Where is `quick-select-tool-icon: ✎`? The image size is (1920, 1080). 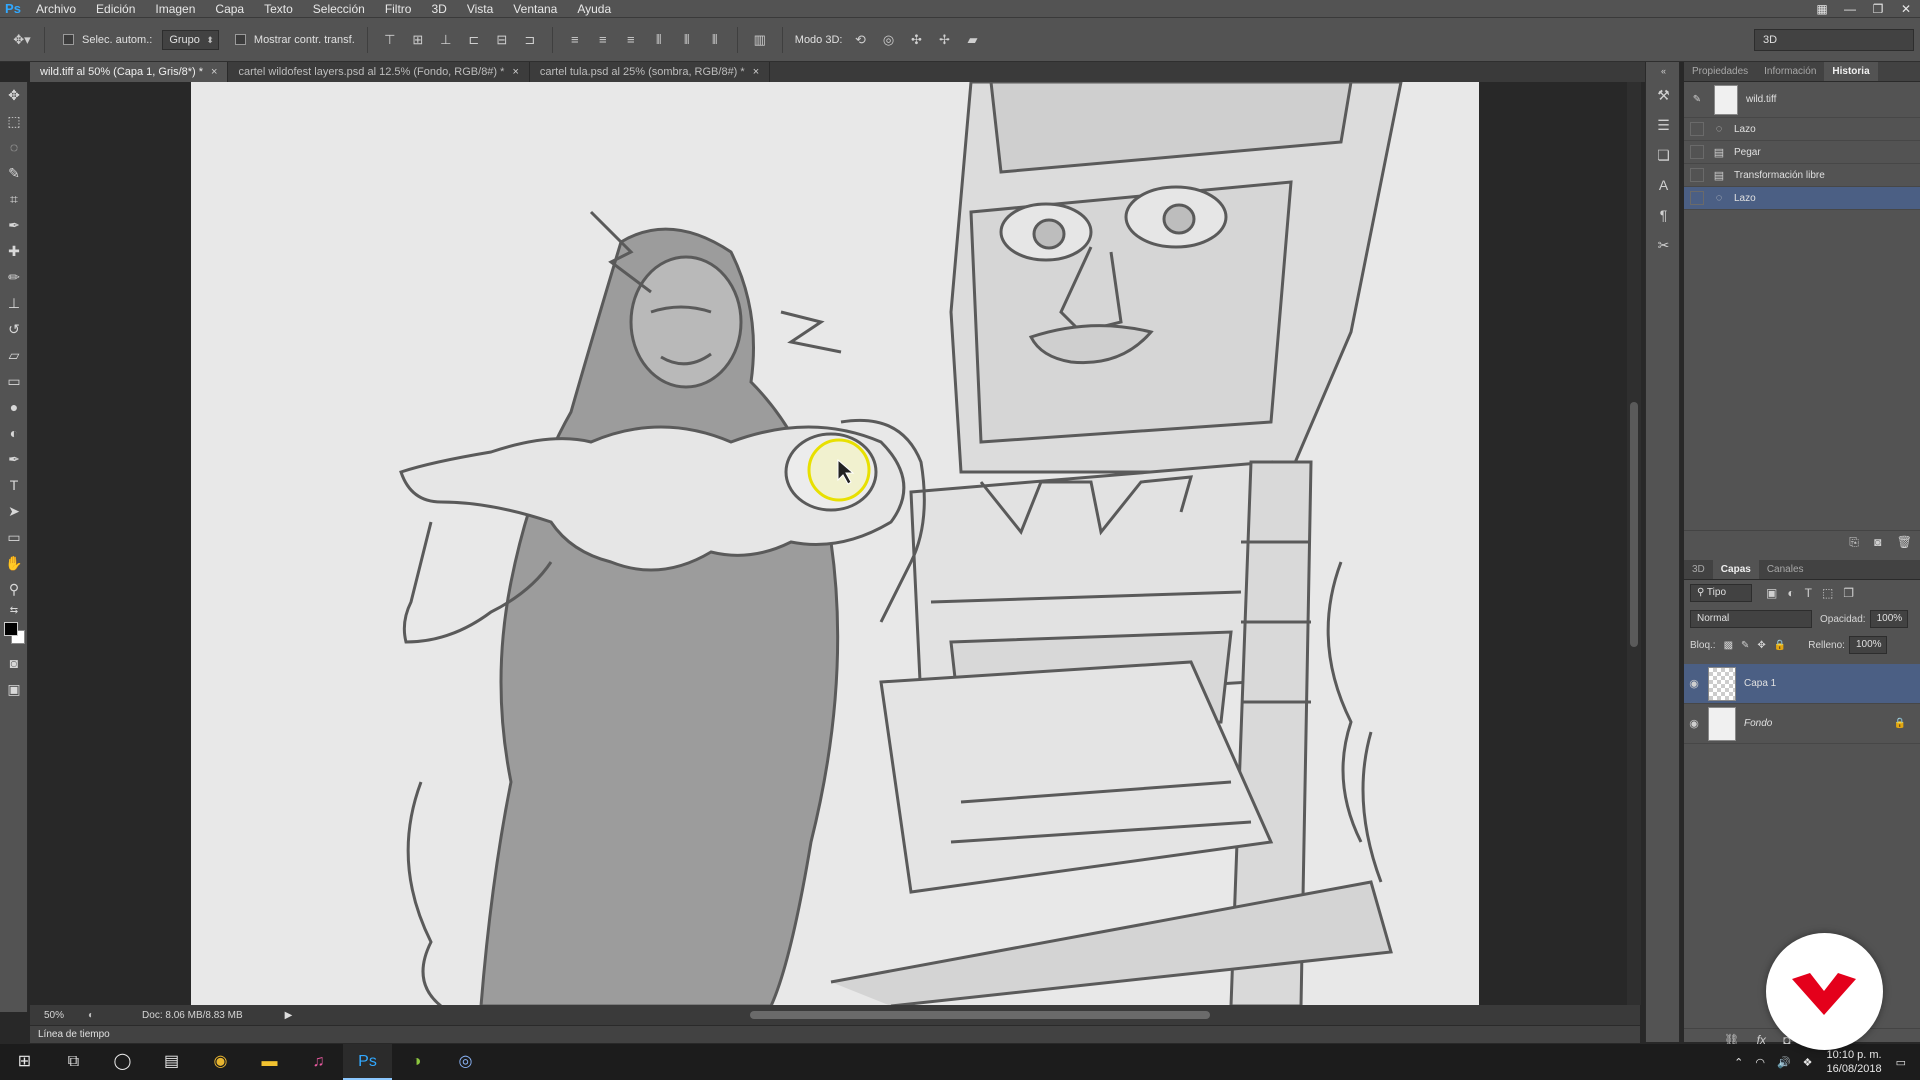 quick-select-tool-icon: ✎ is located at coordinates (14, 173).